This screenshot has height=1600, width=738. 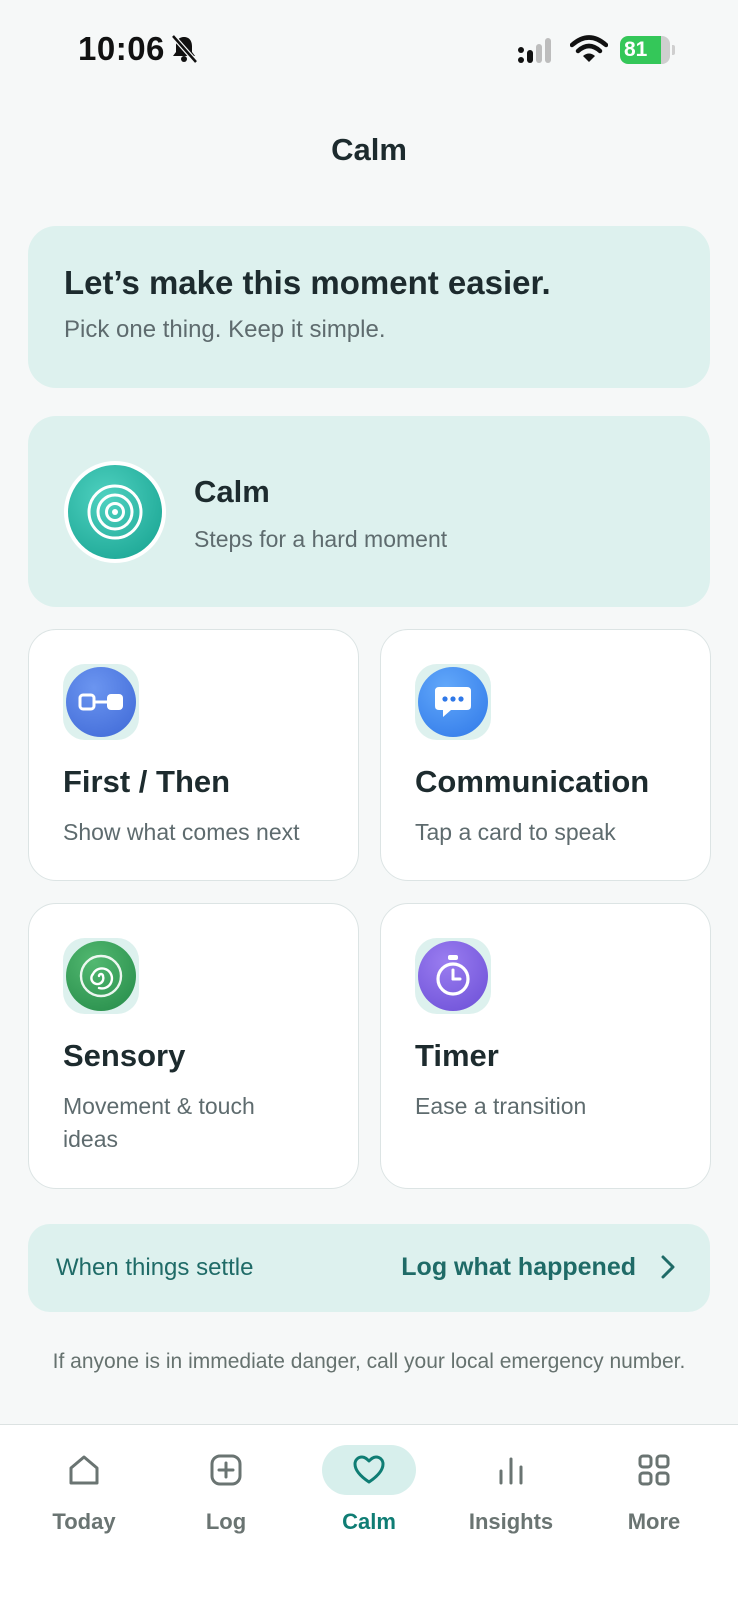 I want to click on tab-log-label: Log, so click(x=226, y=1521).